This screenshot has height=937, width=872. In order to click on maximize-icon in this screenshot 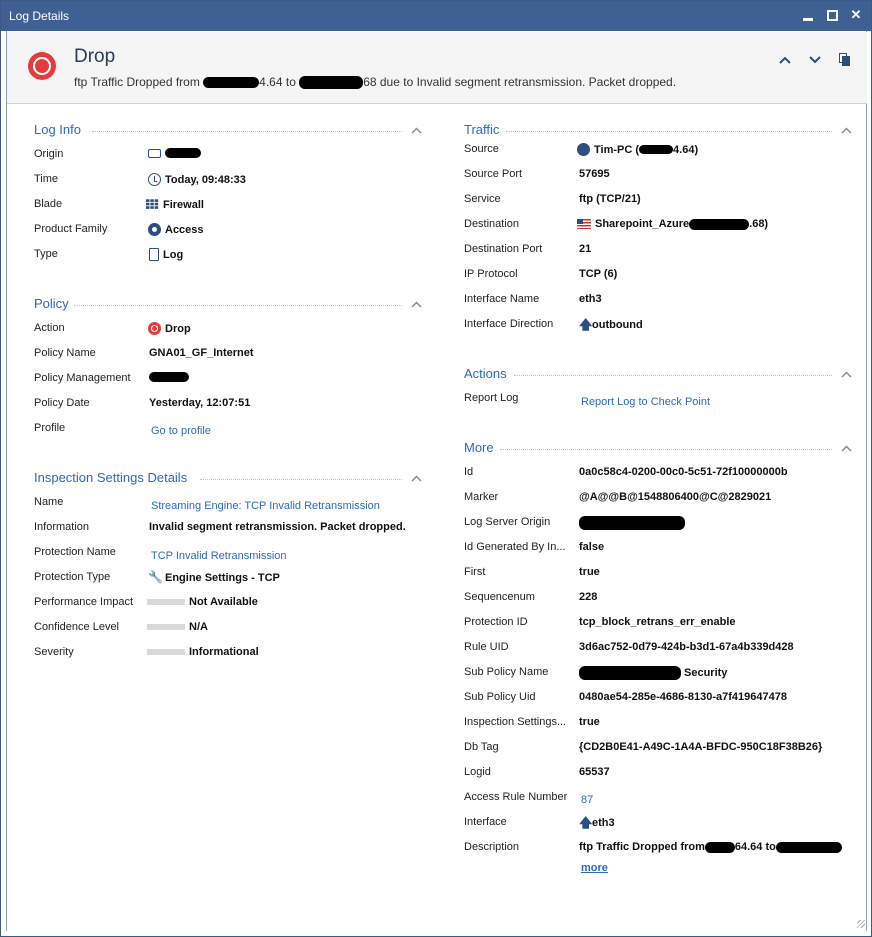, I will do `click(832, 15)`.